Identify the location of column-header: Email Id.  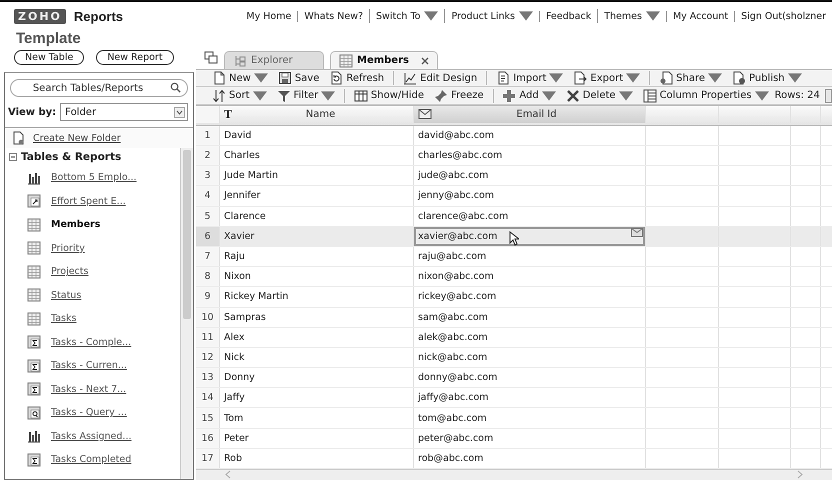
(530, 114).